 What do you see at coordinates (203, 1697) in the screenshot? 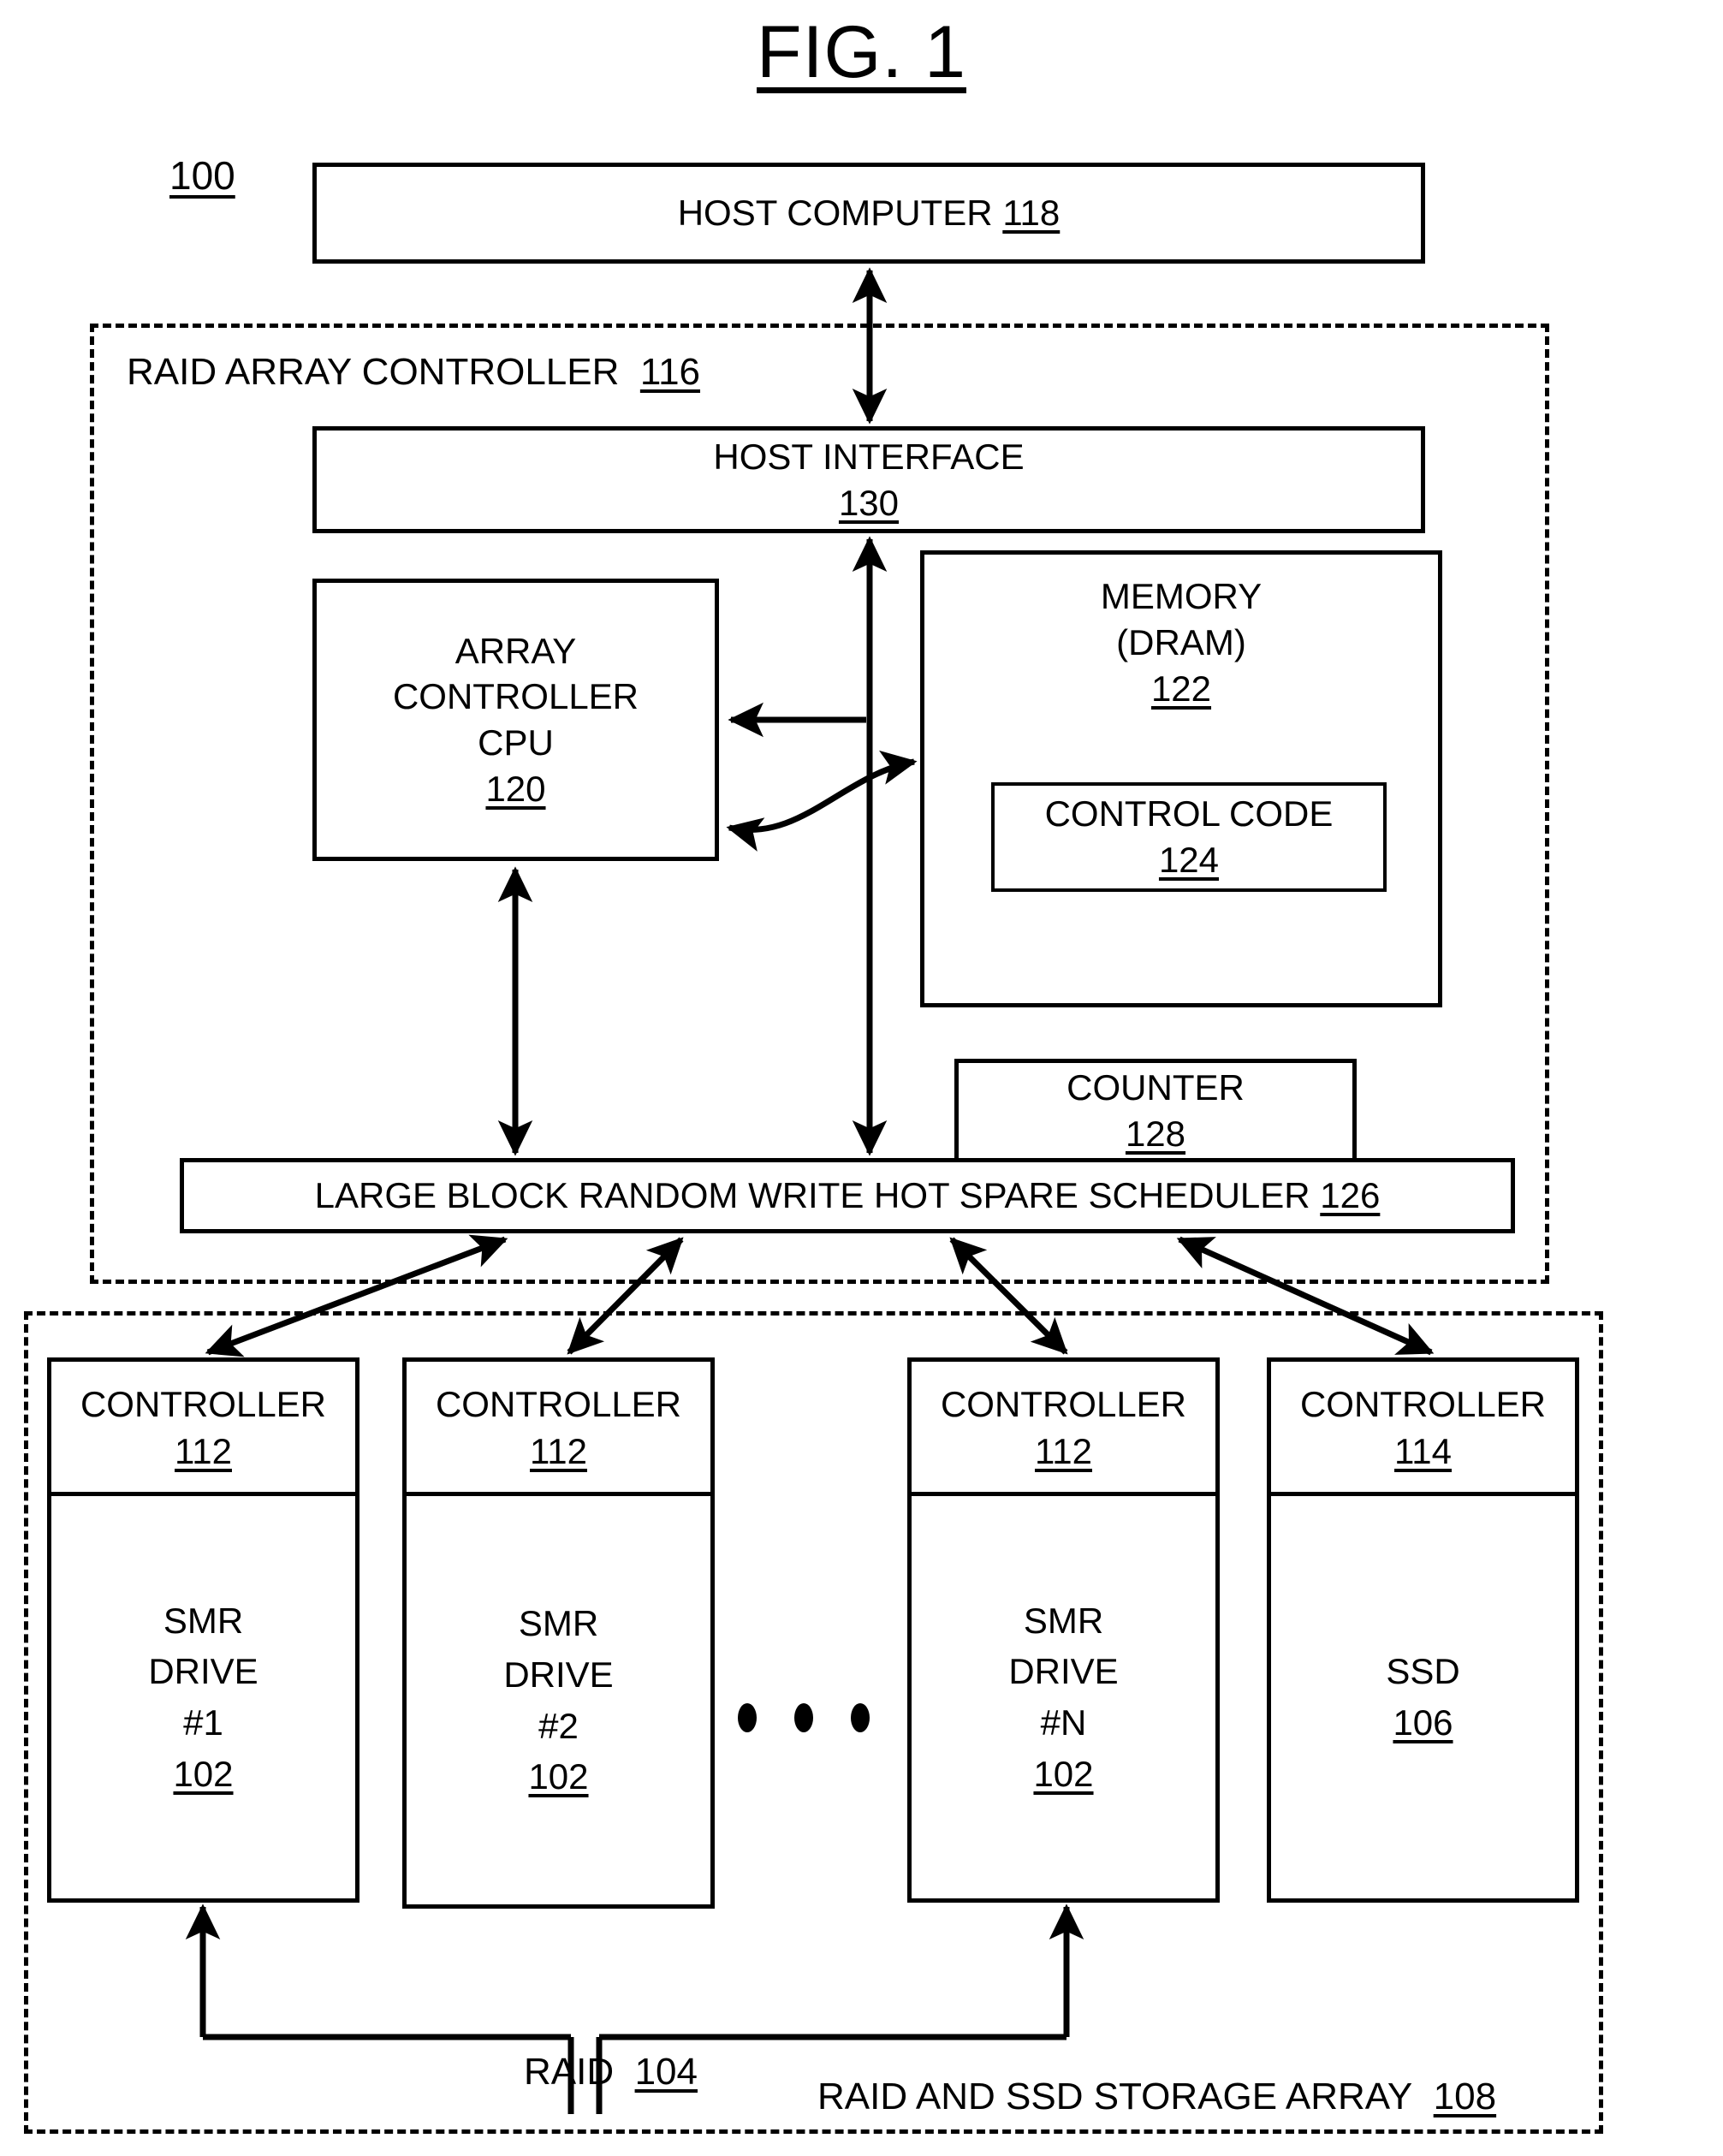
I see `drive-1-body: SMR DRIVE #1 102` at bounding box center [203, 1697].